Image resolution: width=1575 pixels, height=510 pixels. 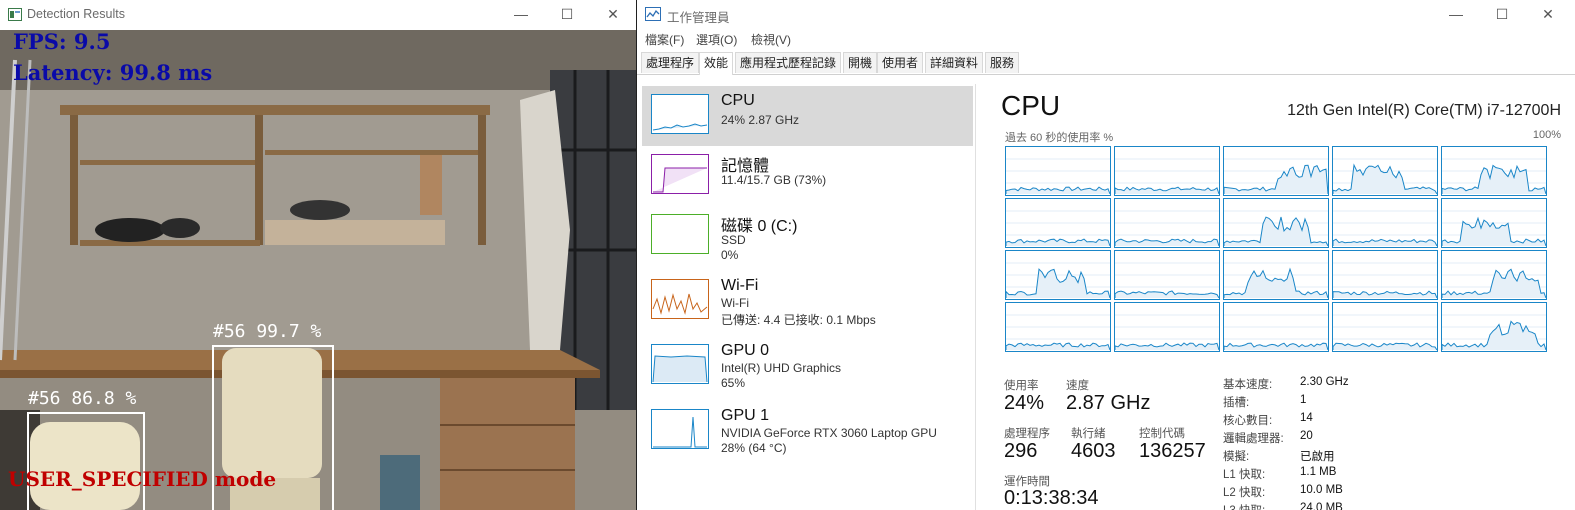 What do you see at coordinates (807, 116) in the screenshot?
I see `sidebar-item-cpu: CPU 24% 2.87 GHz` at bounding box center [807, 116].